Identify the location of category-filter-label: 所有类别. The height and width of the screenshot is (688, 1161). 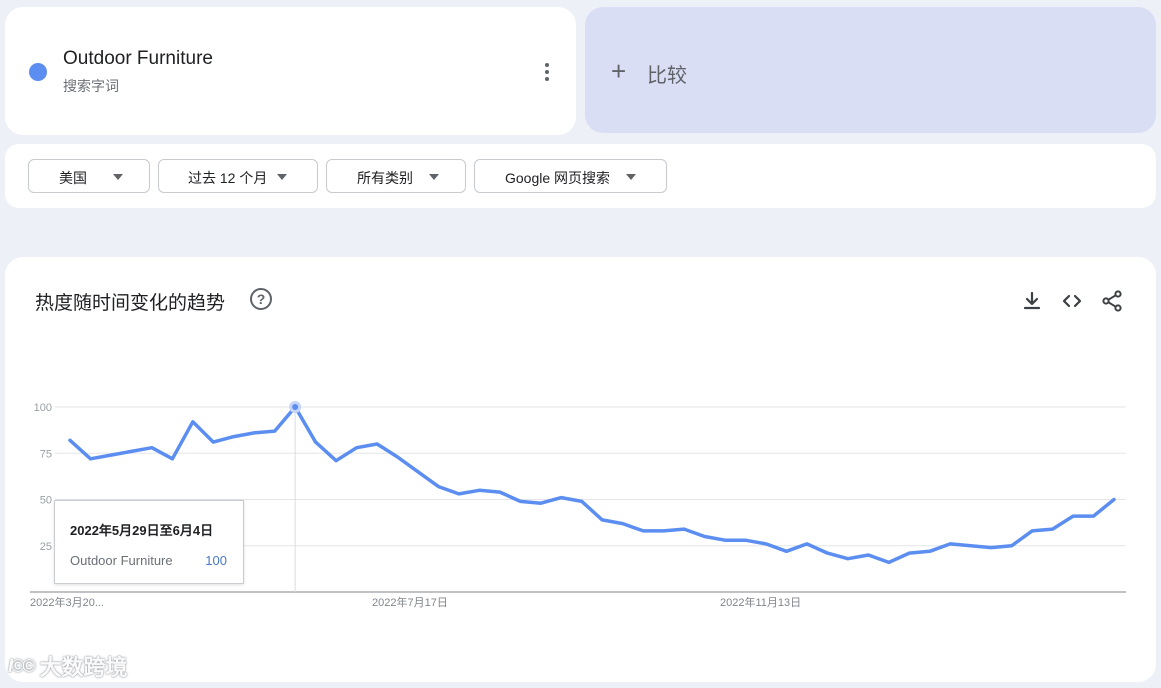
(385, 178).